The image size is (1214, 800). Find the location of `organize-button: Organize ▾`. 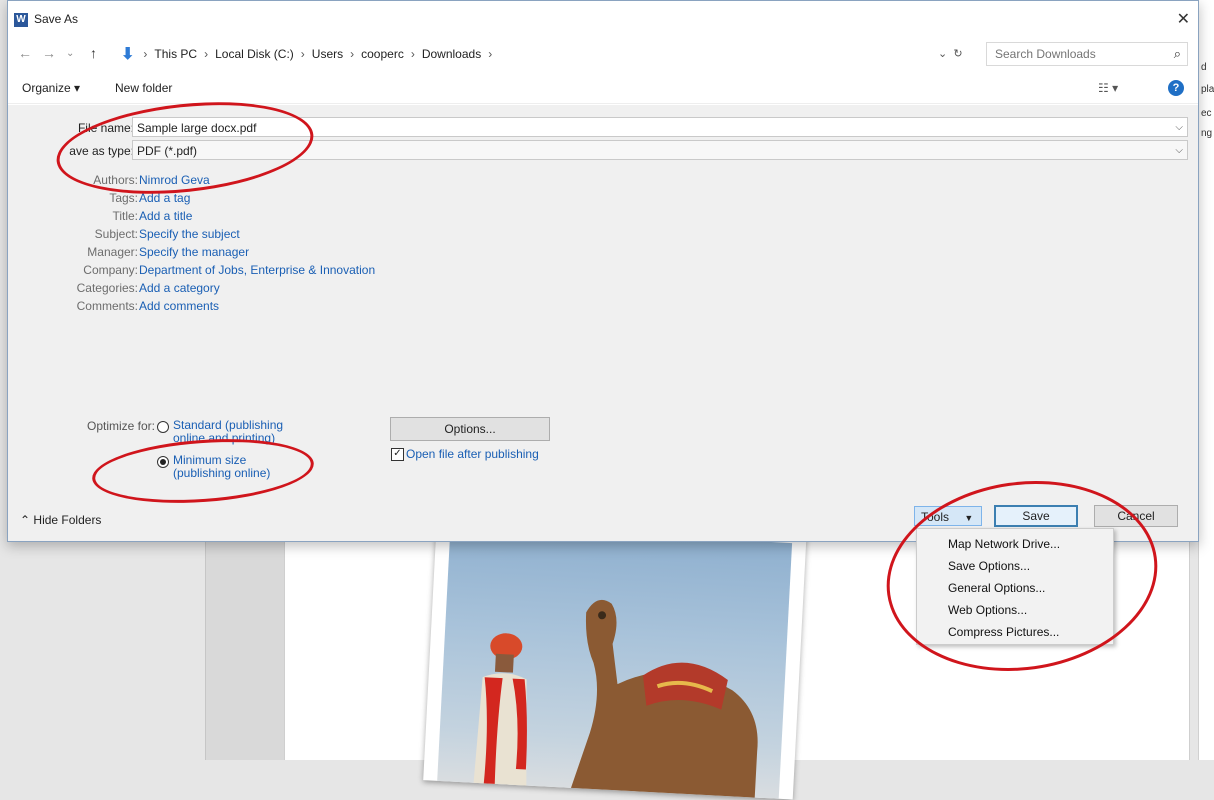

organize-button: Organize ▾ is located at coordinates (51, 88).